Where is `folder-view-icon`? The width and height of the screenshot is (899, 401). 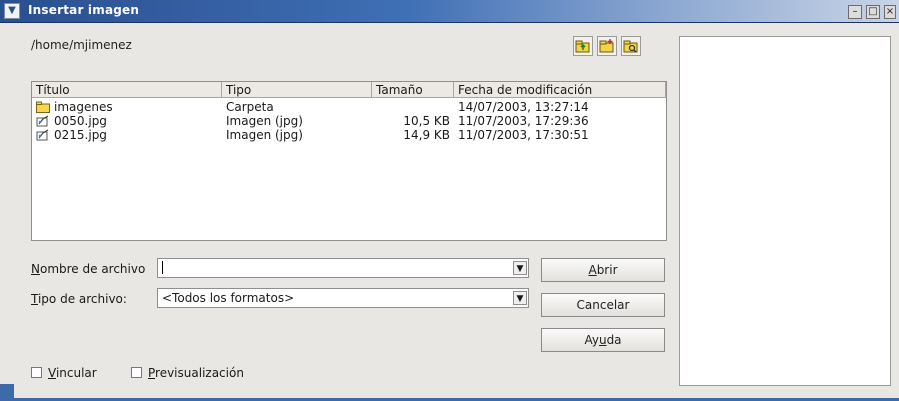
folder-view-icon is located at coordinates (631, 46).